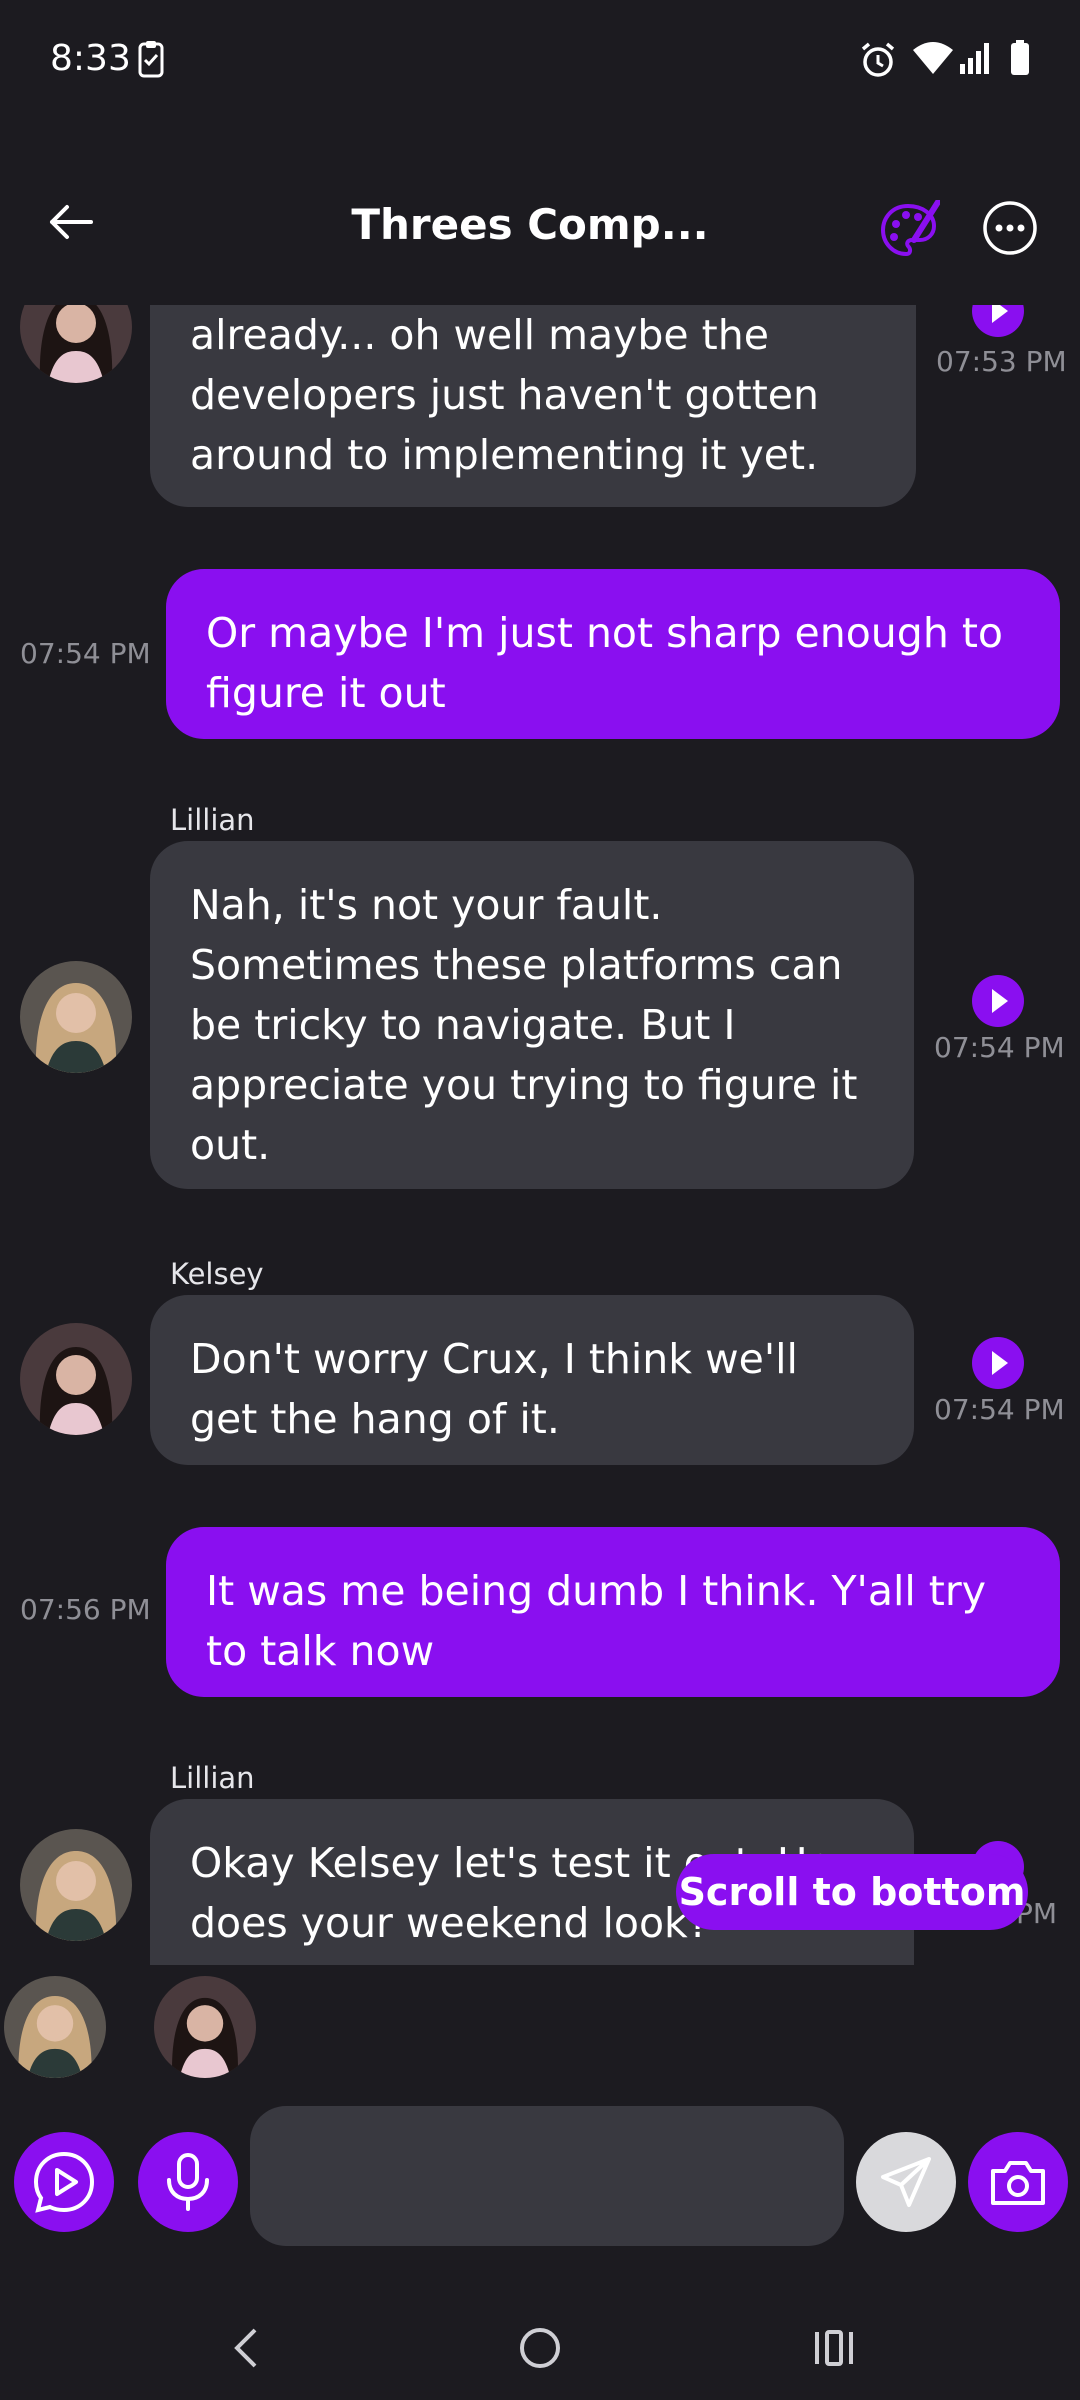 This screenshot has height=2400, width=1080. What do you see at coordinates (547, 2176) in the screenshot?
I see `message-input` at bounding box center [547, 2176].